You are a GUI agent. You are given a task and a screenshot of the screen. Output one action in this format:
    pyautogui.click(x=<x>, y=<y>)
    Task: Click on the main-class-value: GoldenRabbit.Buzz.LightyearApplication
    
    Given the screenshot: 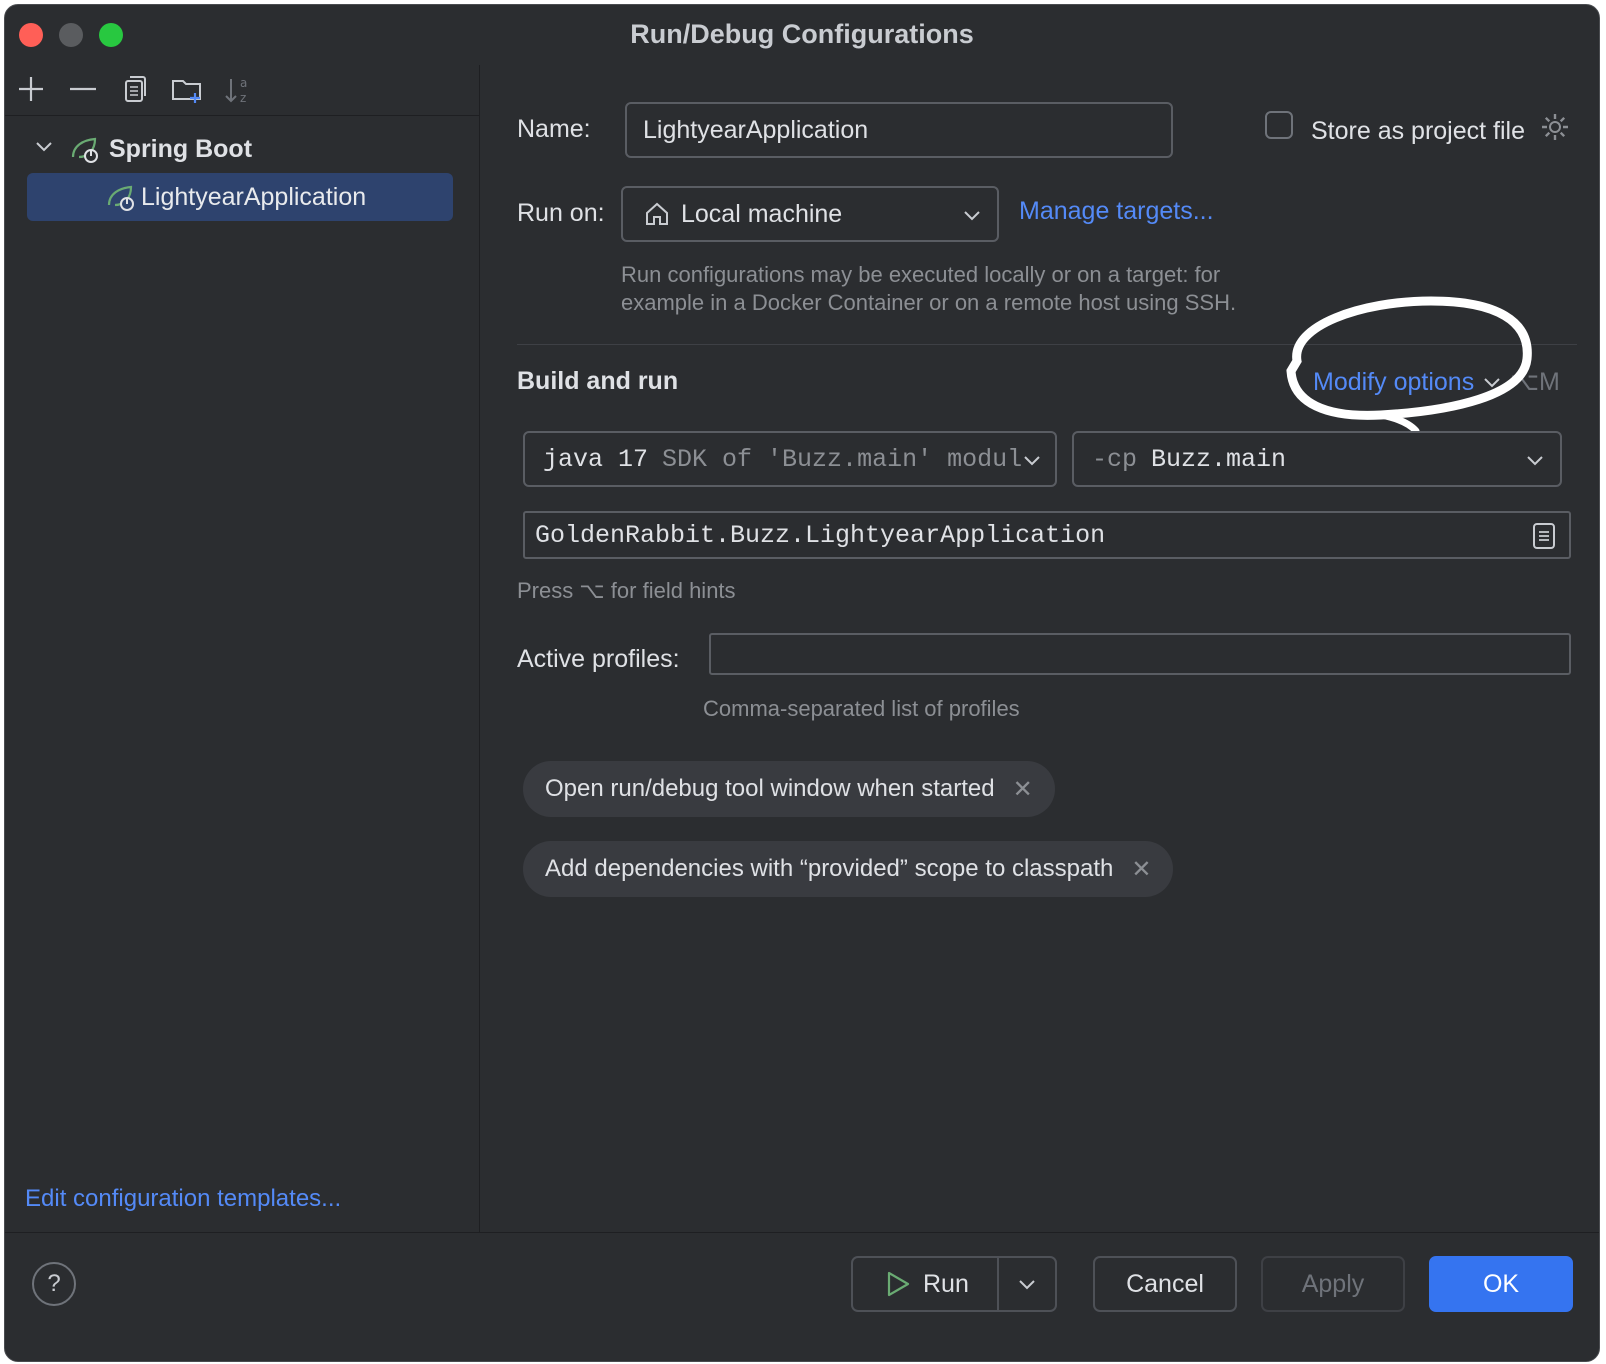 What is the action you would take?
    pyautogui.click(x=820, y=535)
    